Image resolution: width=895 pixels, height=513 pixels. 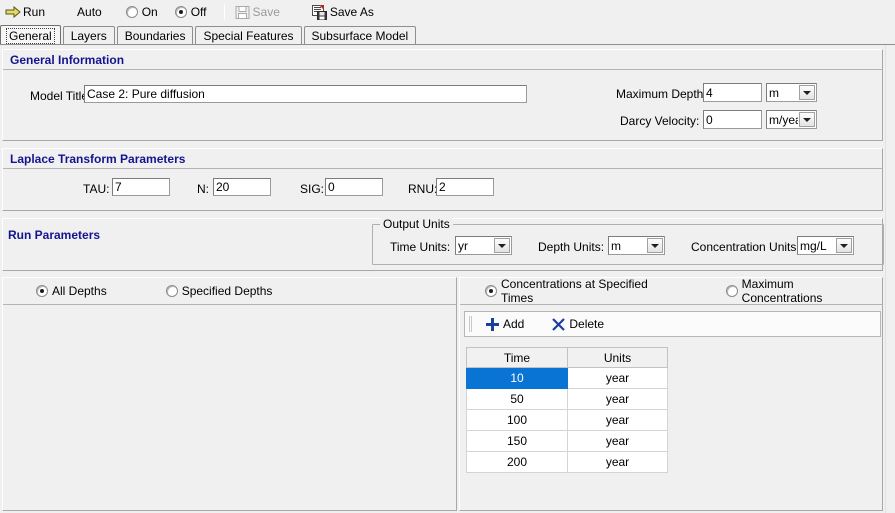 I want to click on tau-label: TAU:, so click(x=96, y=189).